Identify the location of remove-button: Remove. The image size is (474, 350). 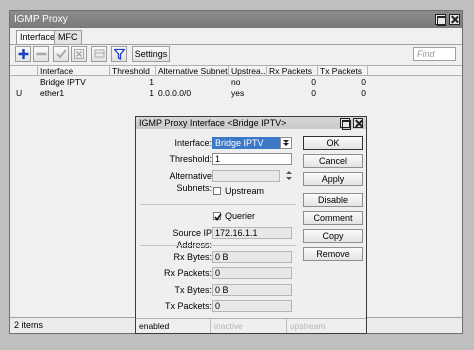
(333, 254).